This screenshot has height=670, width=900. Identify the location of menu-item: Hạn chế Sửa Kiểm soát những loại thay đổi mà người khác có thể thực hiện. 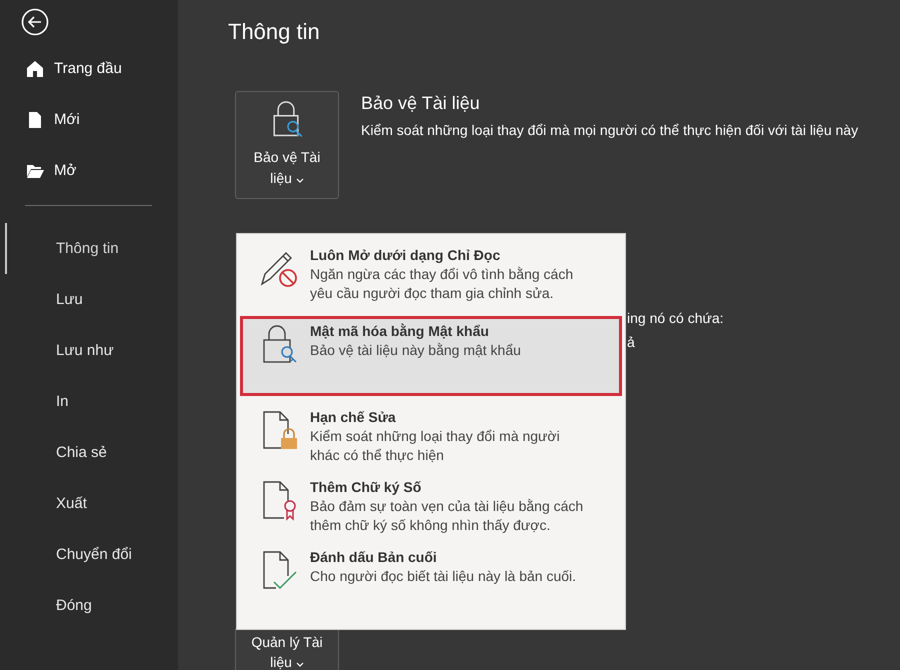
(431, 437).